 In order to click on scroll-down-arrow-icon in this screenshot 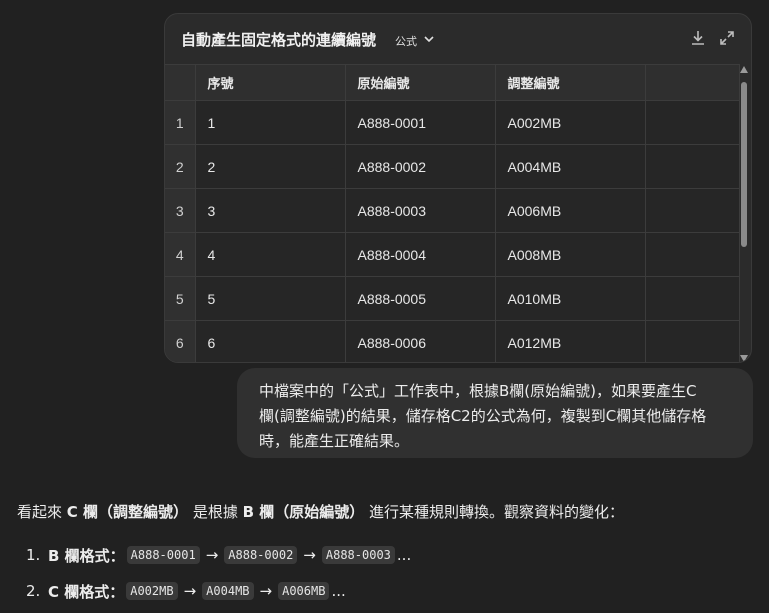, I will do `click(744, 358)`.